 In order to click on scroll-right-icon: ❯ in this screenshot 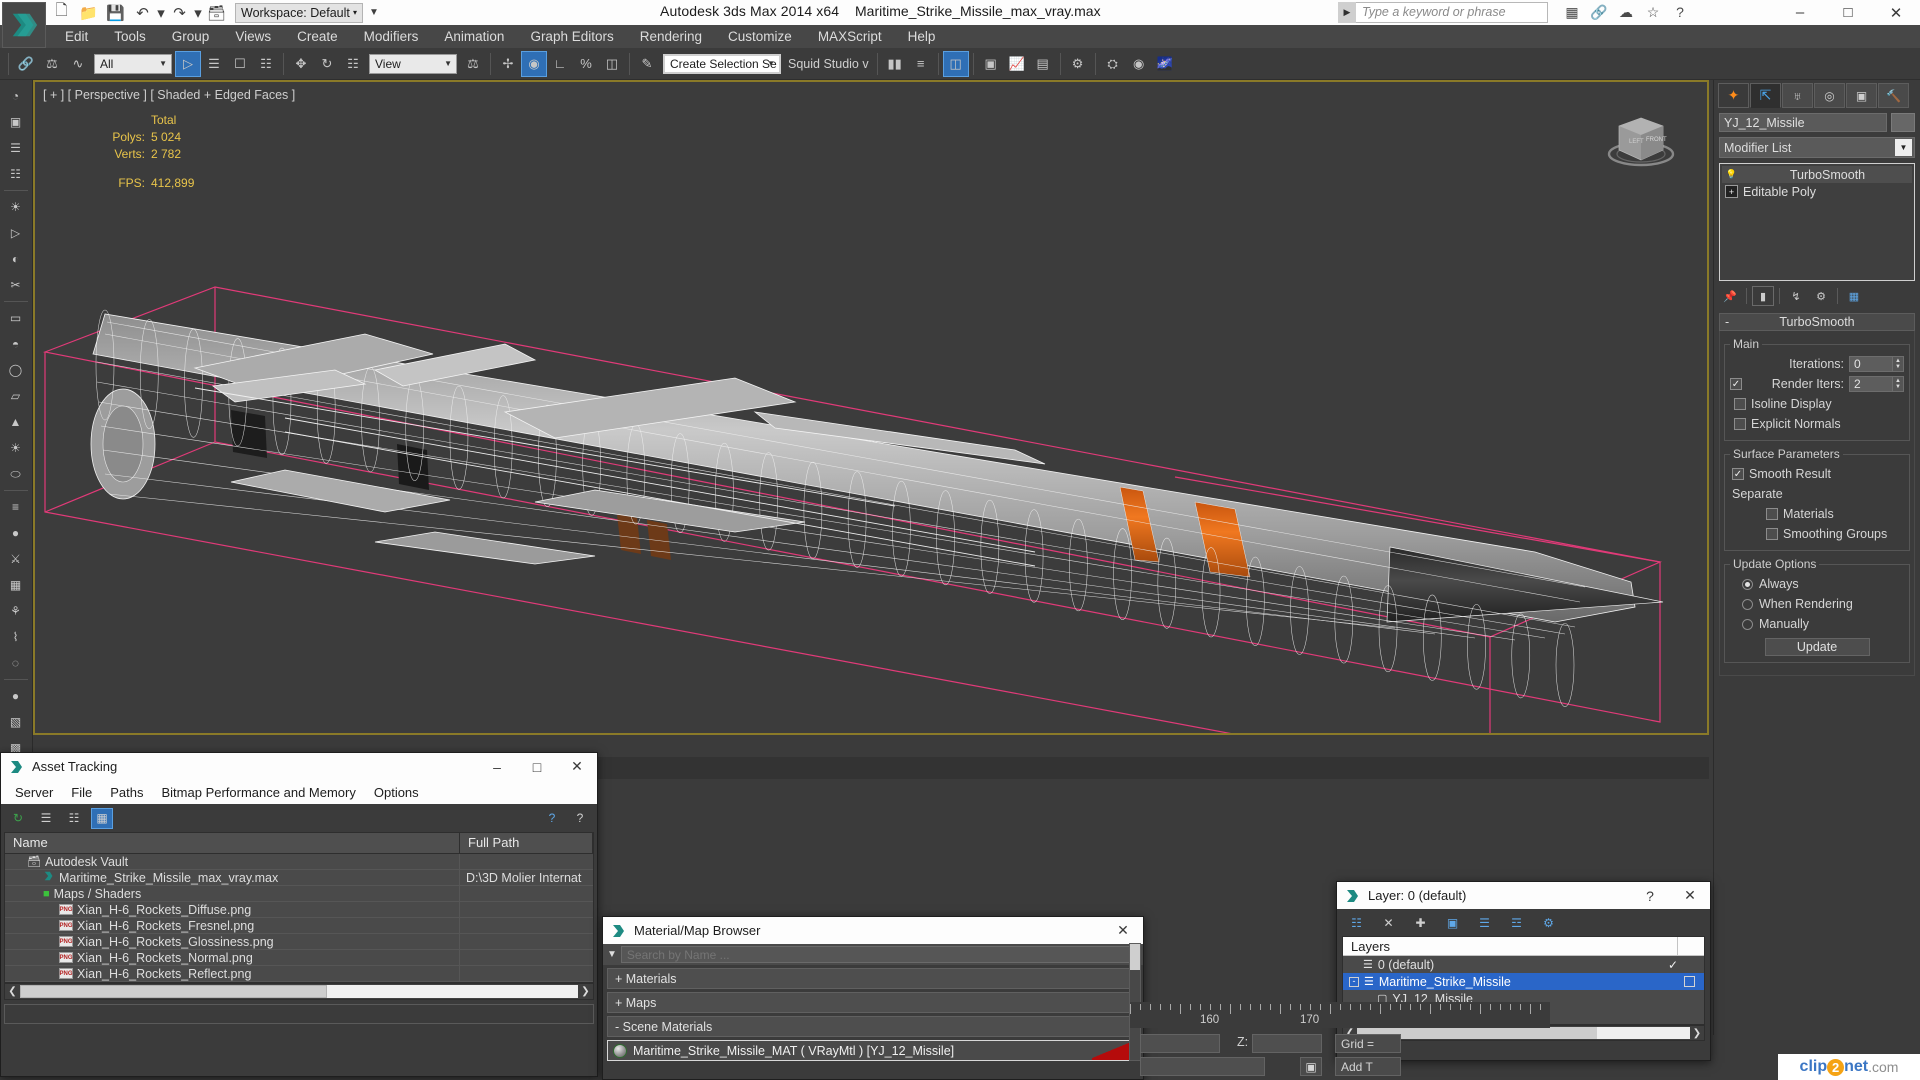, I will do `click(585, 991)`.